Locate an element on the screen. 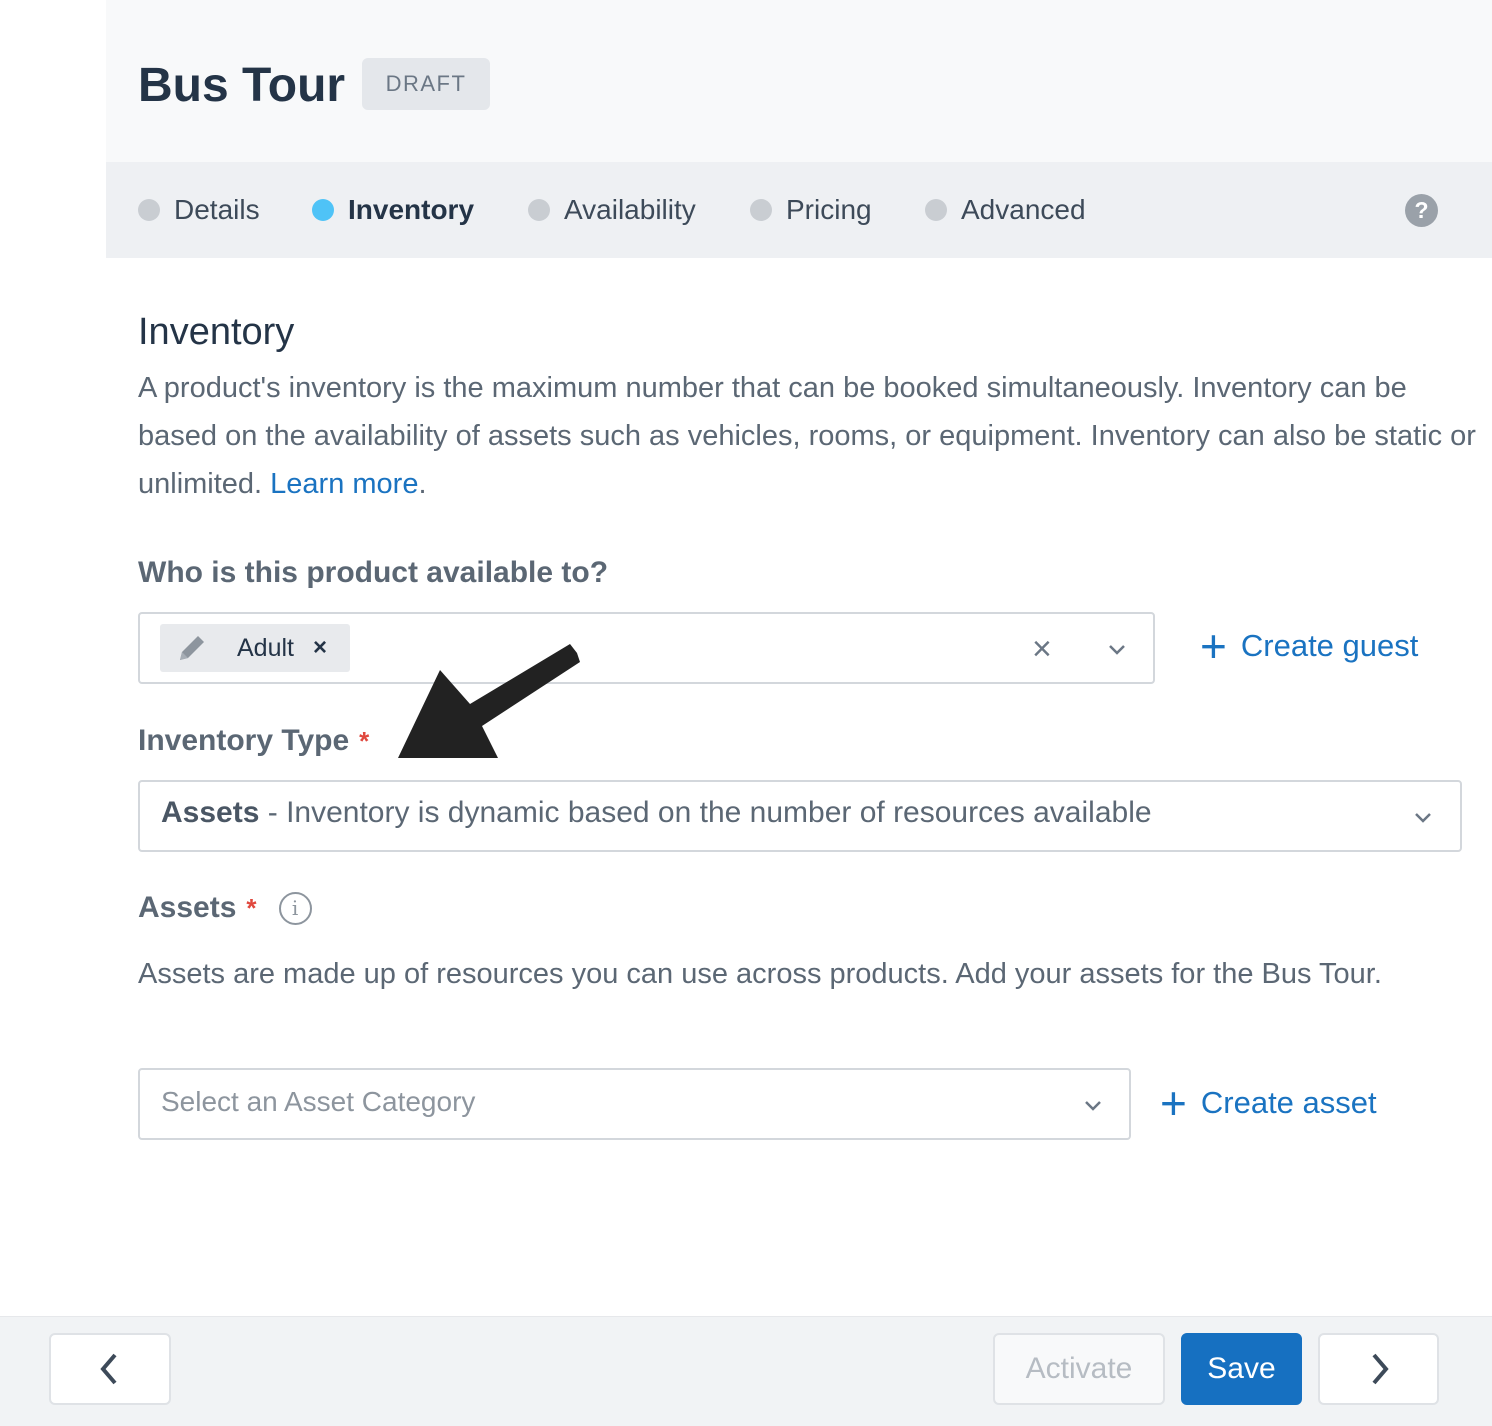 The image size is (1492, 1426). tab-availability: Availability is located at coordinates (612, 210).